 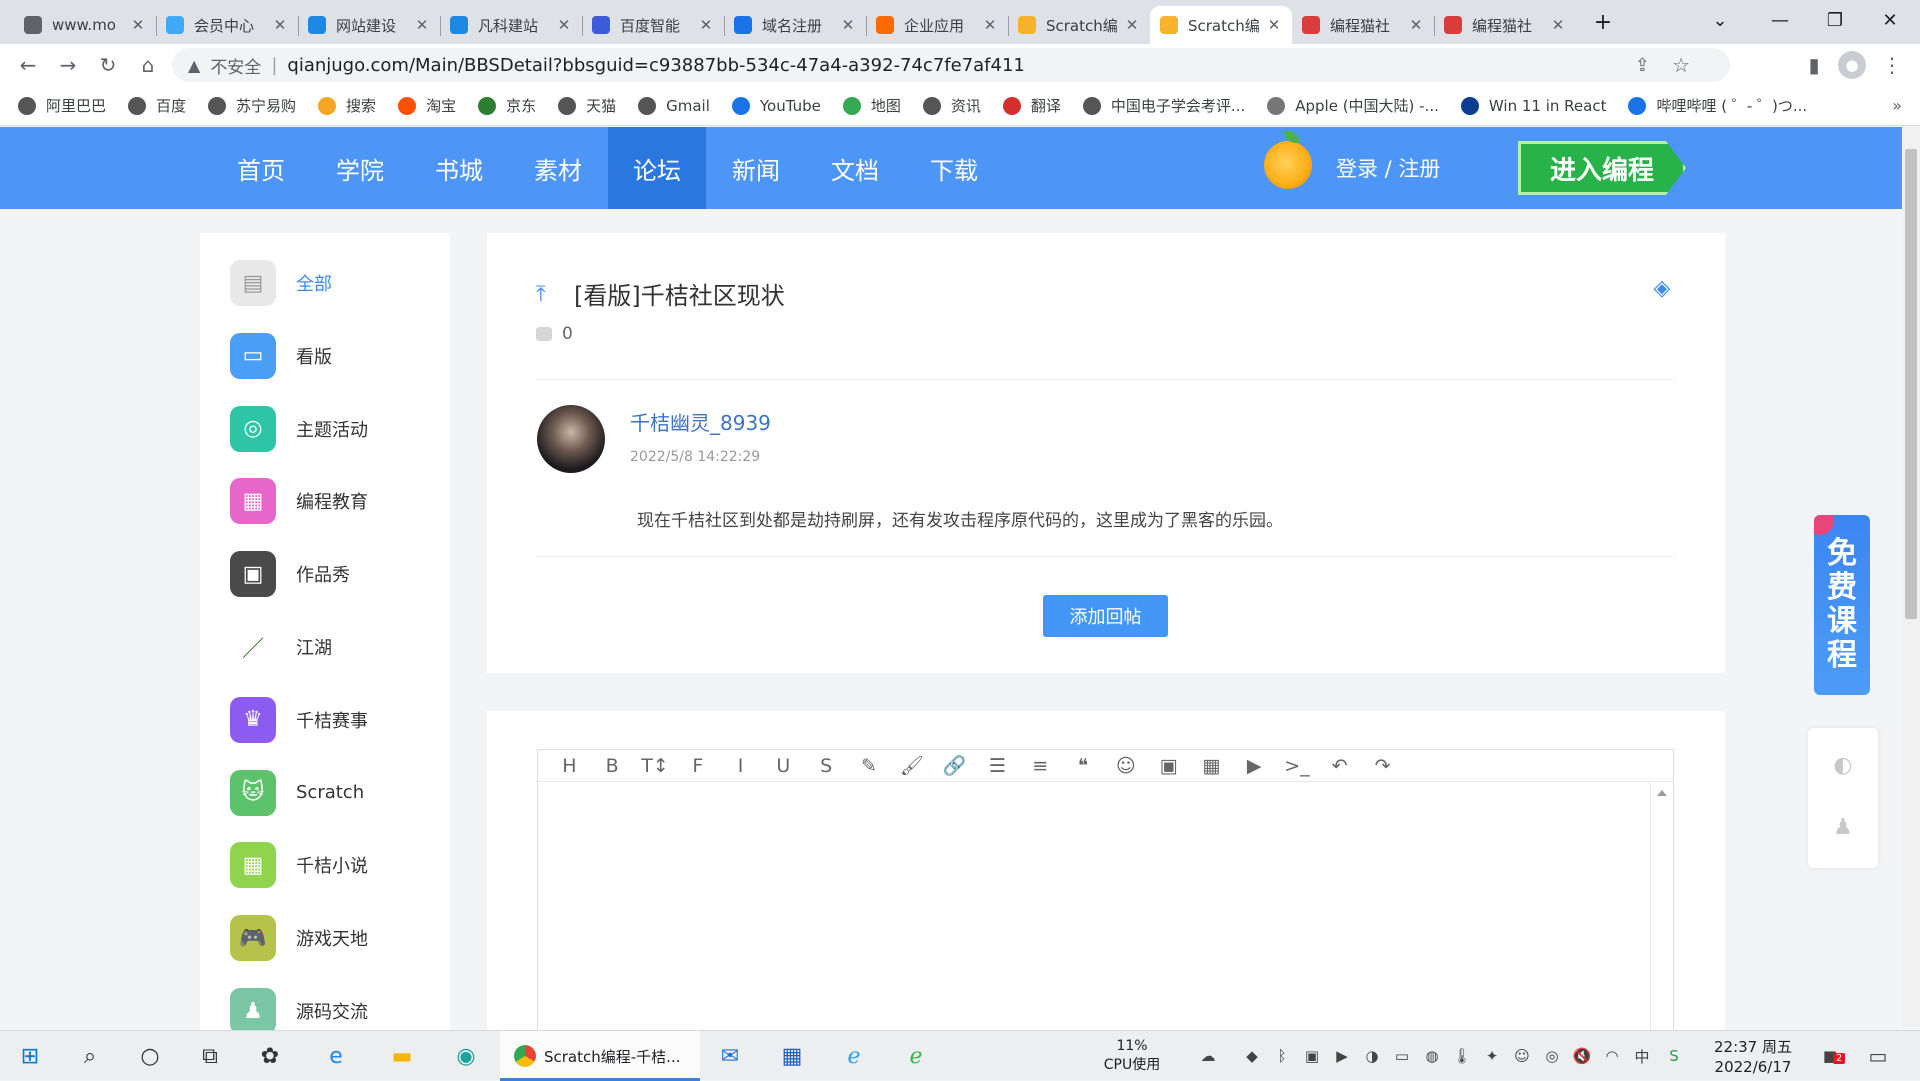 I want to click on store-icon: ▦, so click(x=792, y=1056).